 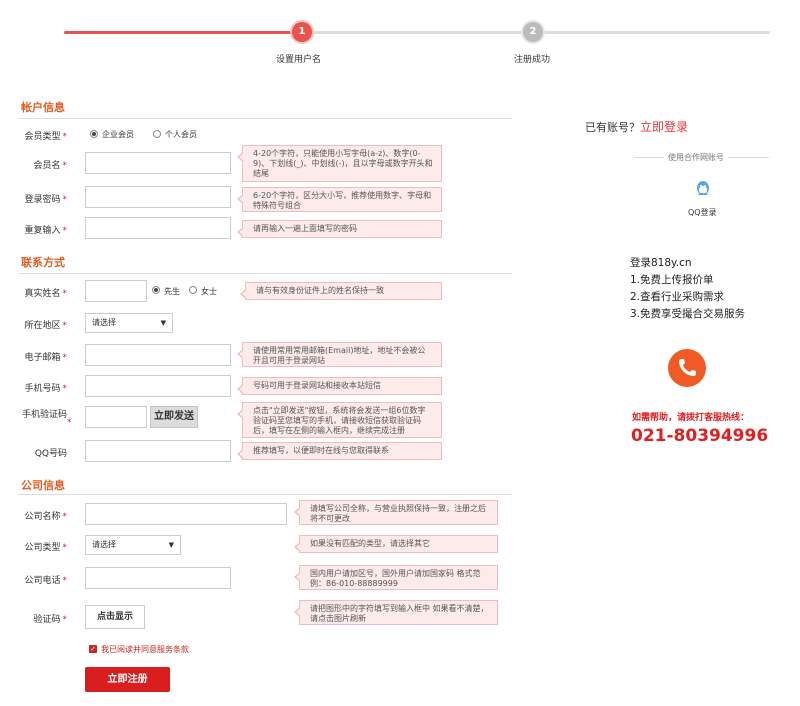 What do you see at coordinates (637, 127) in the screenshot?
I see `have-account: 已有账号？立即登录` at bounding box center [637, 127].